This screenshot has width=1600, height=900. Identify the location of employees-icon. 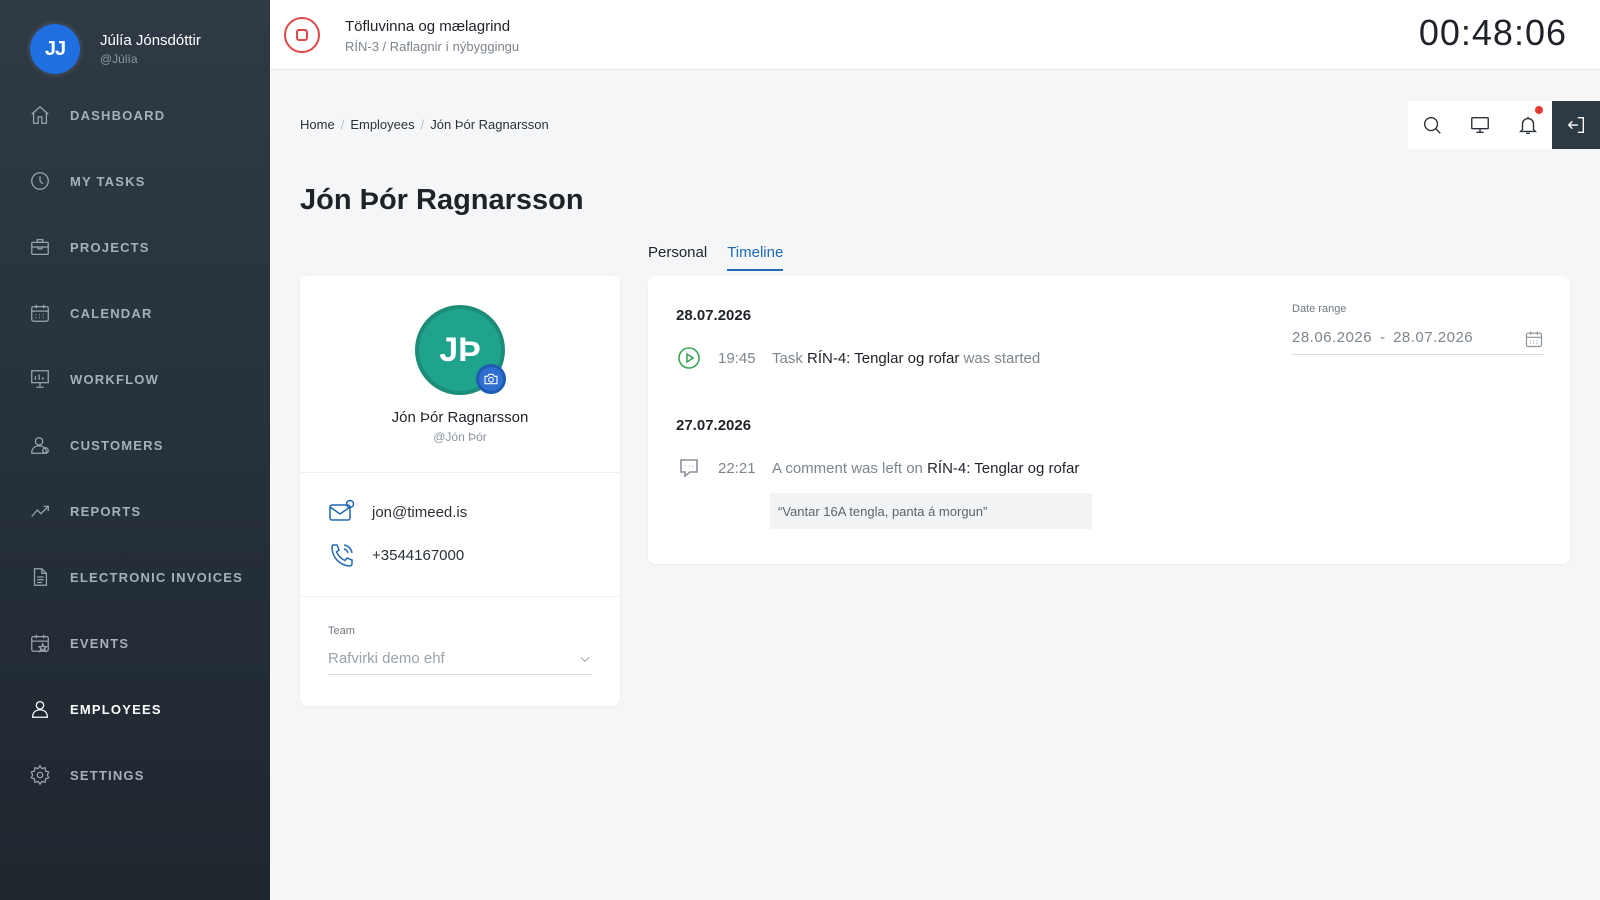
(40, 709).